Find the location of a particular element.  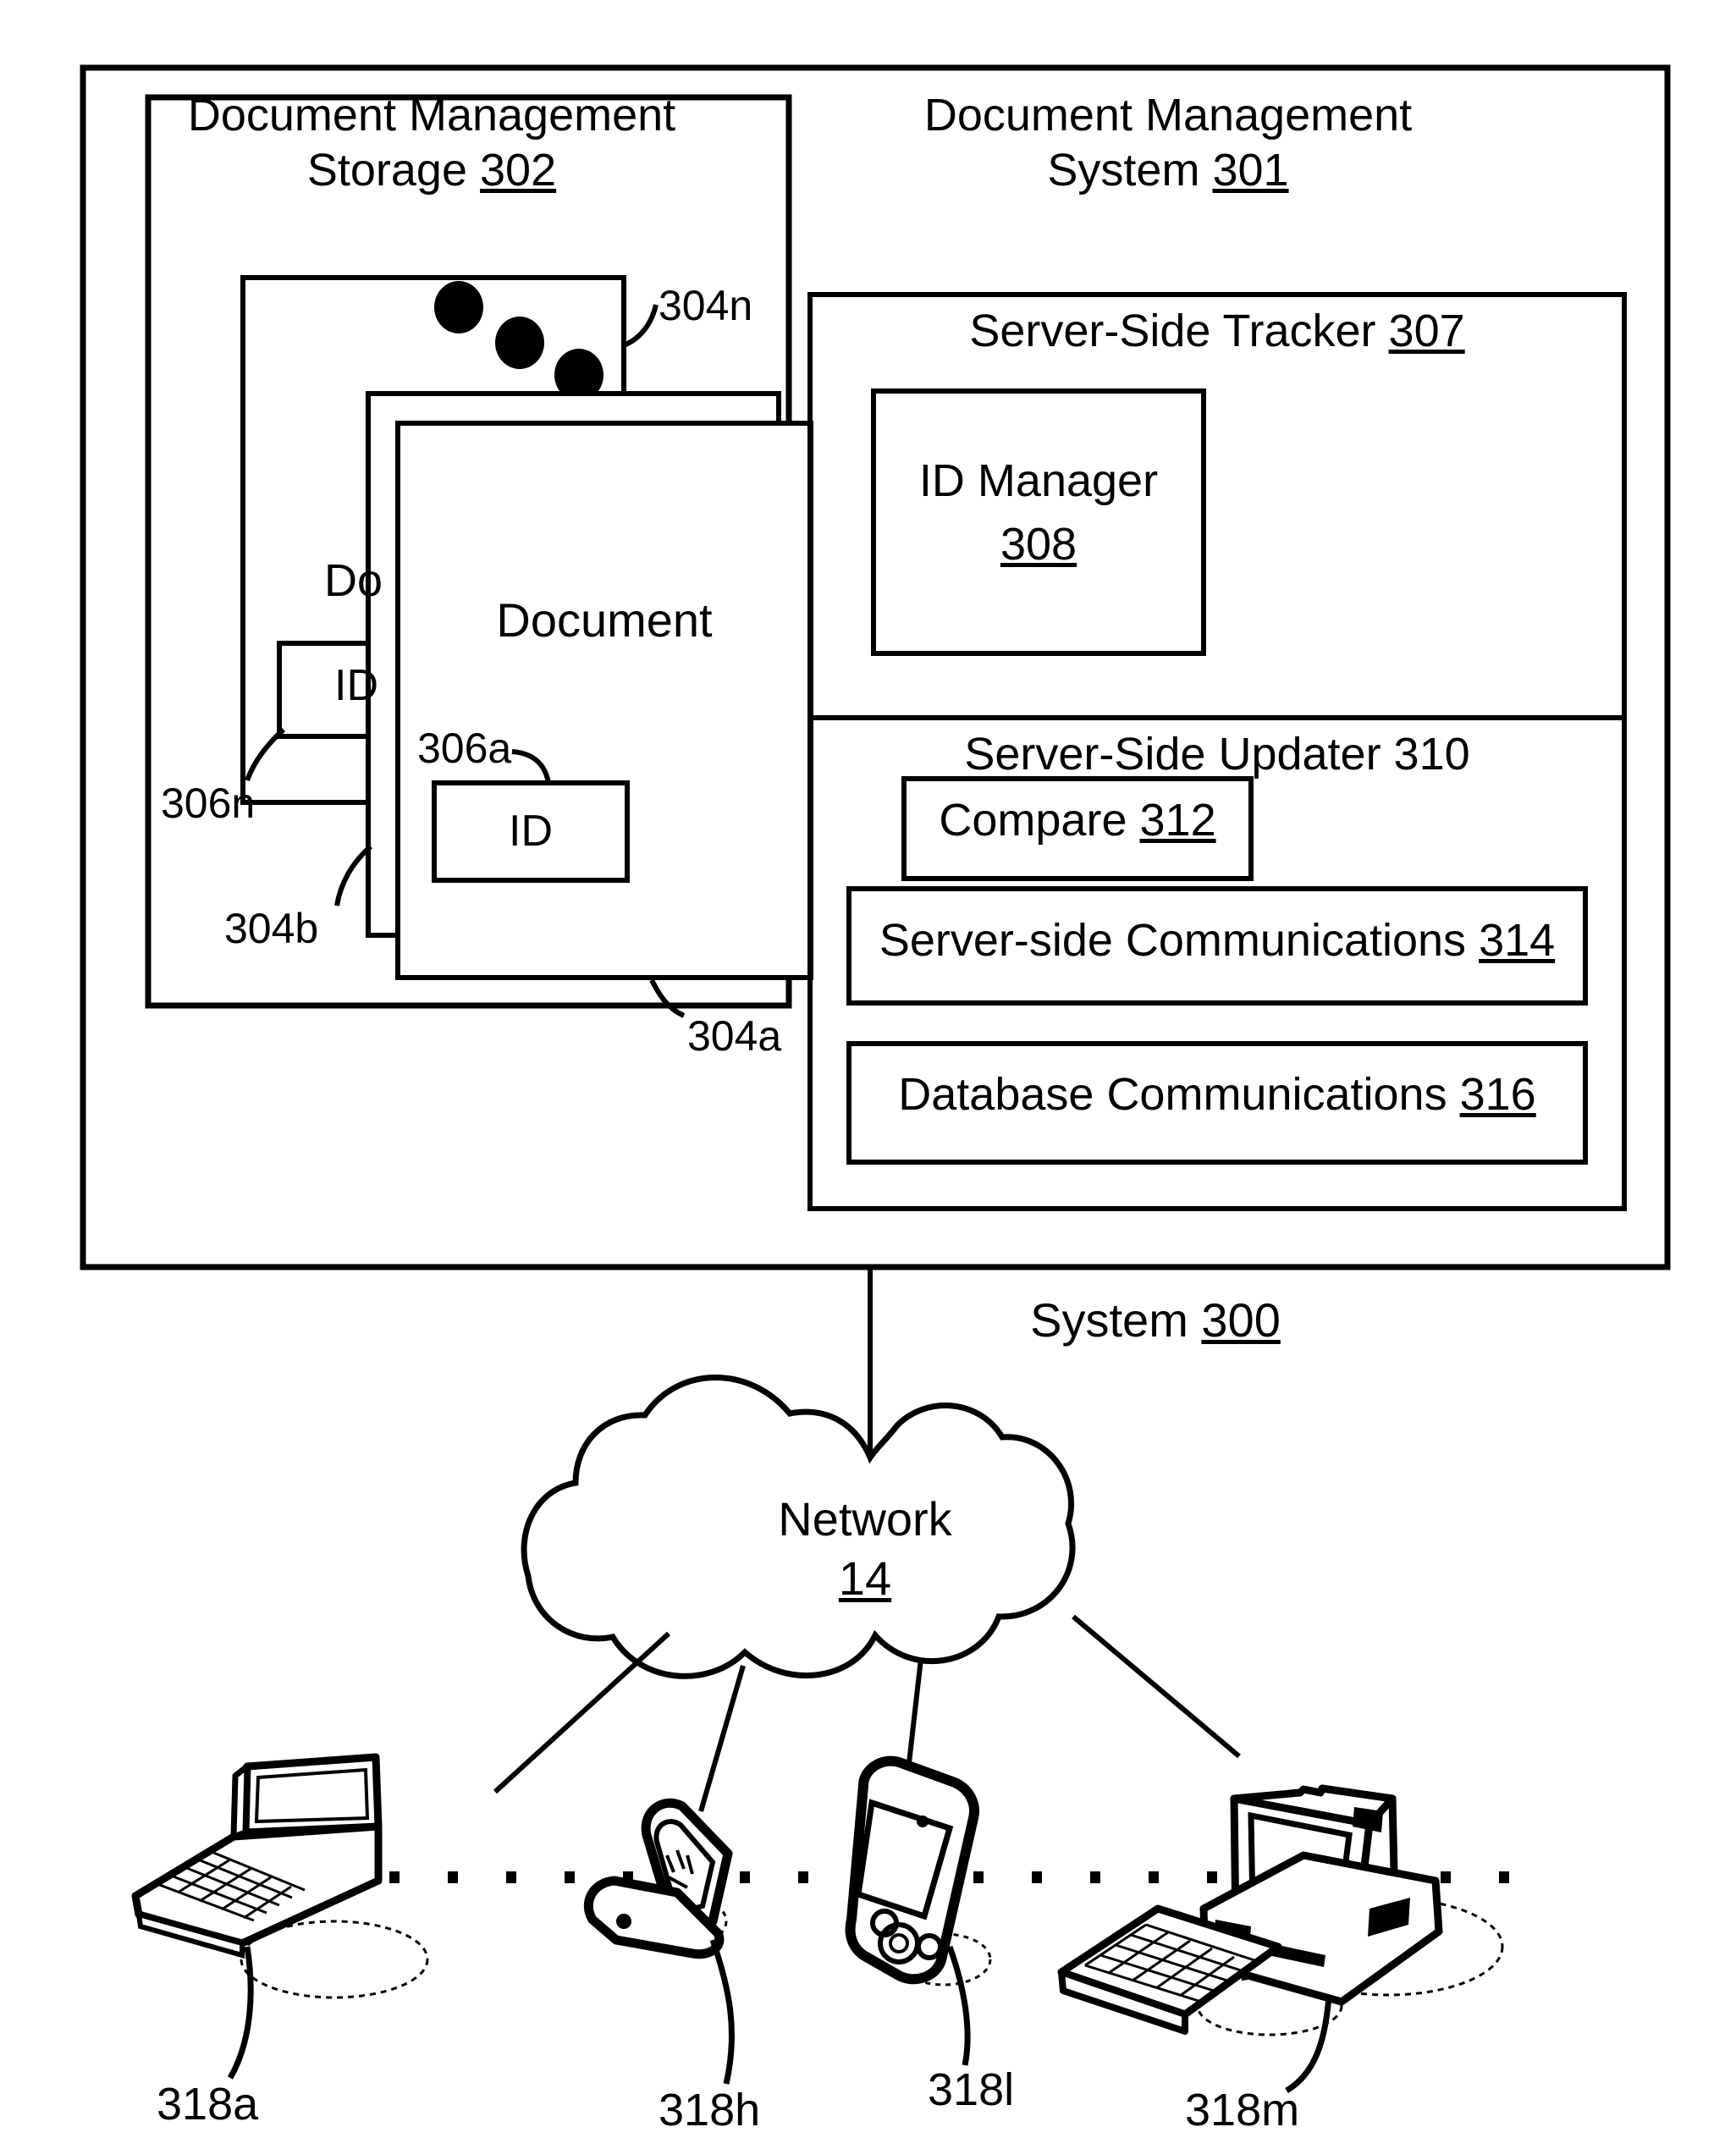

leader-318l is located at coordinates (959, 2005).